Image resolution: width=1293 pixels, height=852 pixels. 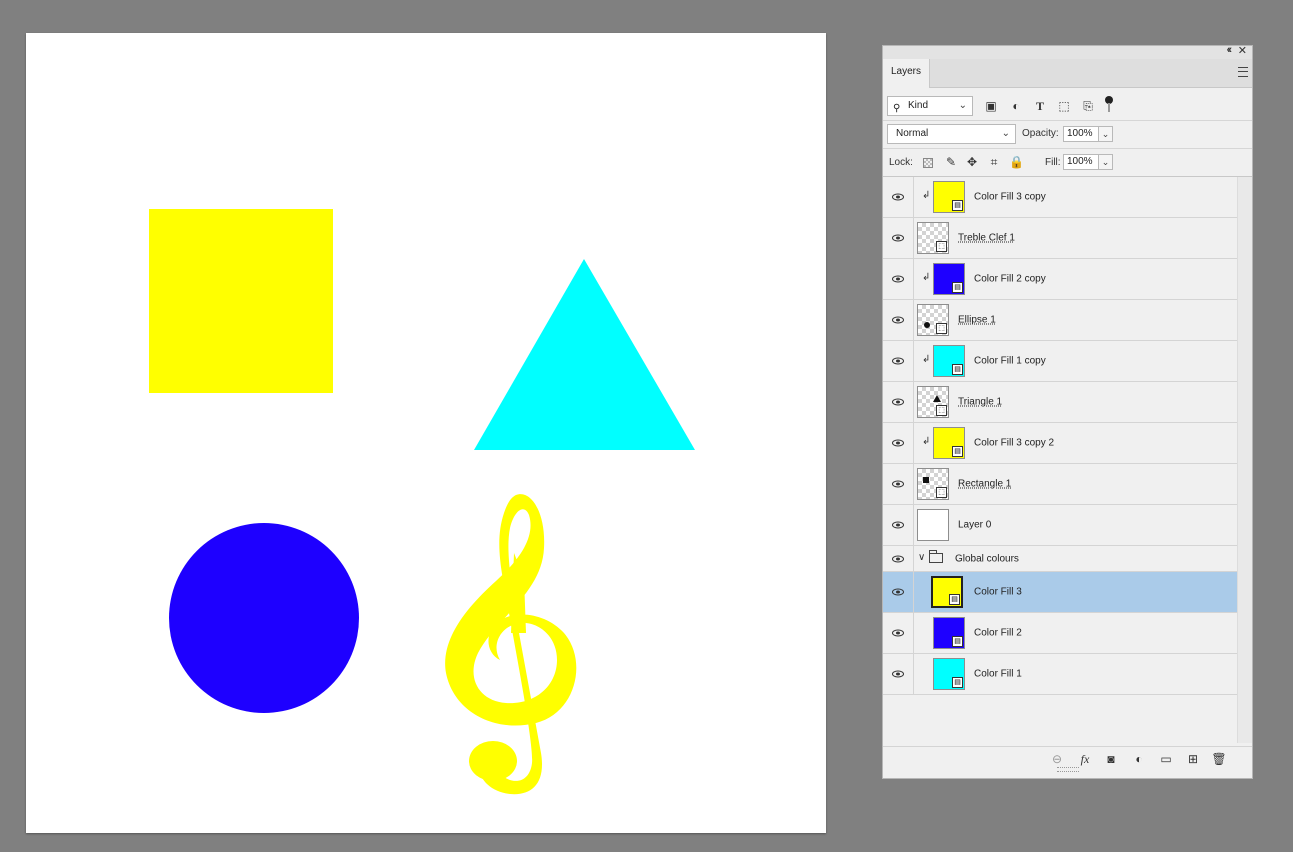 What do you see at coordinates (912, 133) in the screenshot?
I see `blend-mode-value: Normal` at bounding box center [912, 133].